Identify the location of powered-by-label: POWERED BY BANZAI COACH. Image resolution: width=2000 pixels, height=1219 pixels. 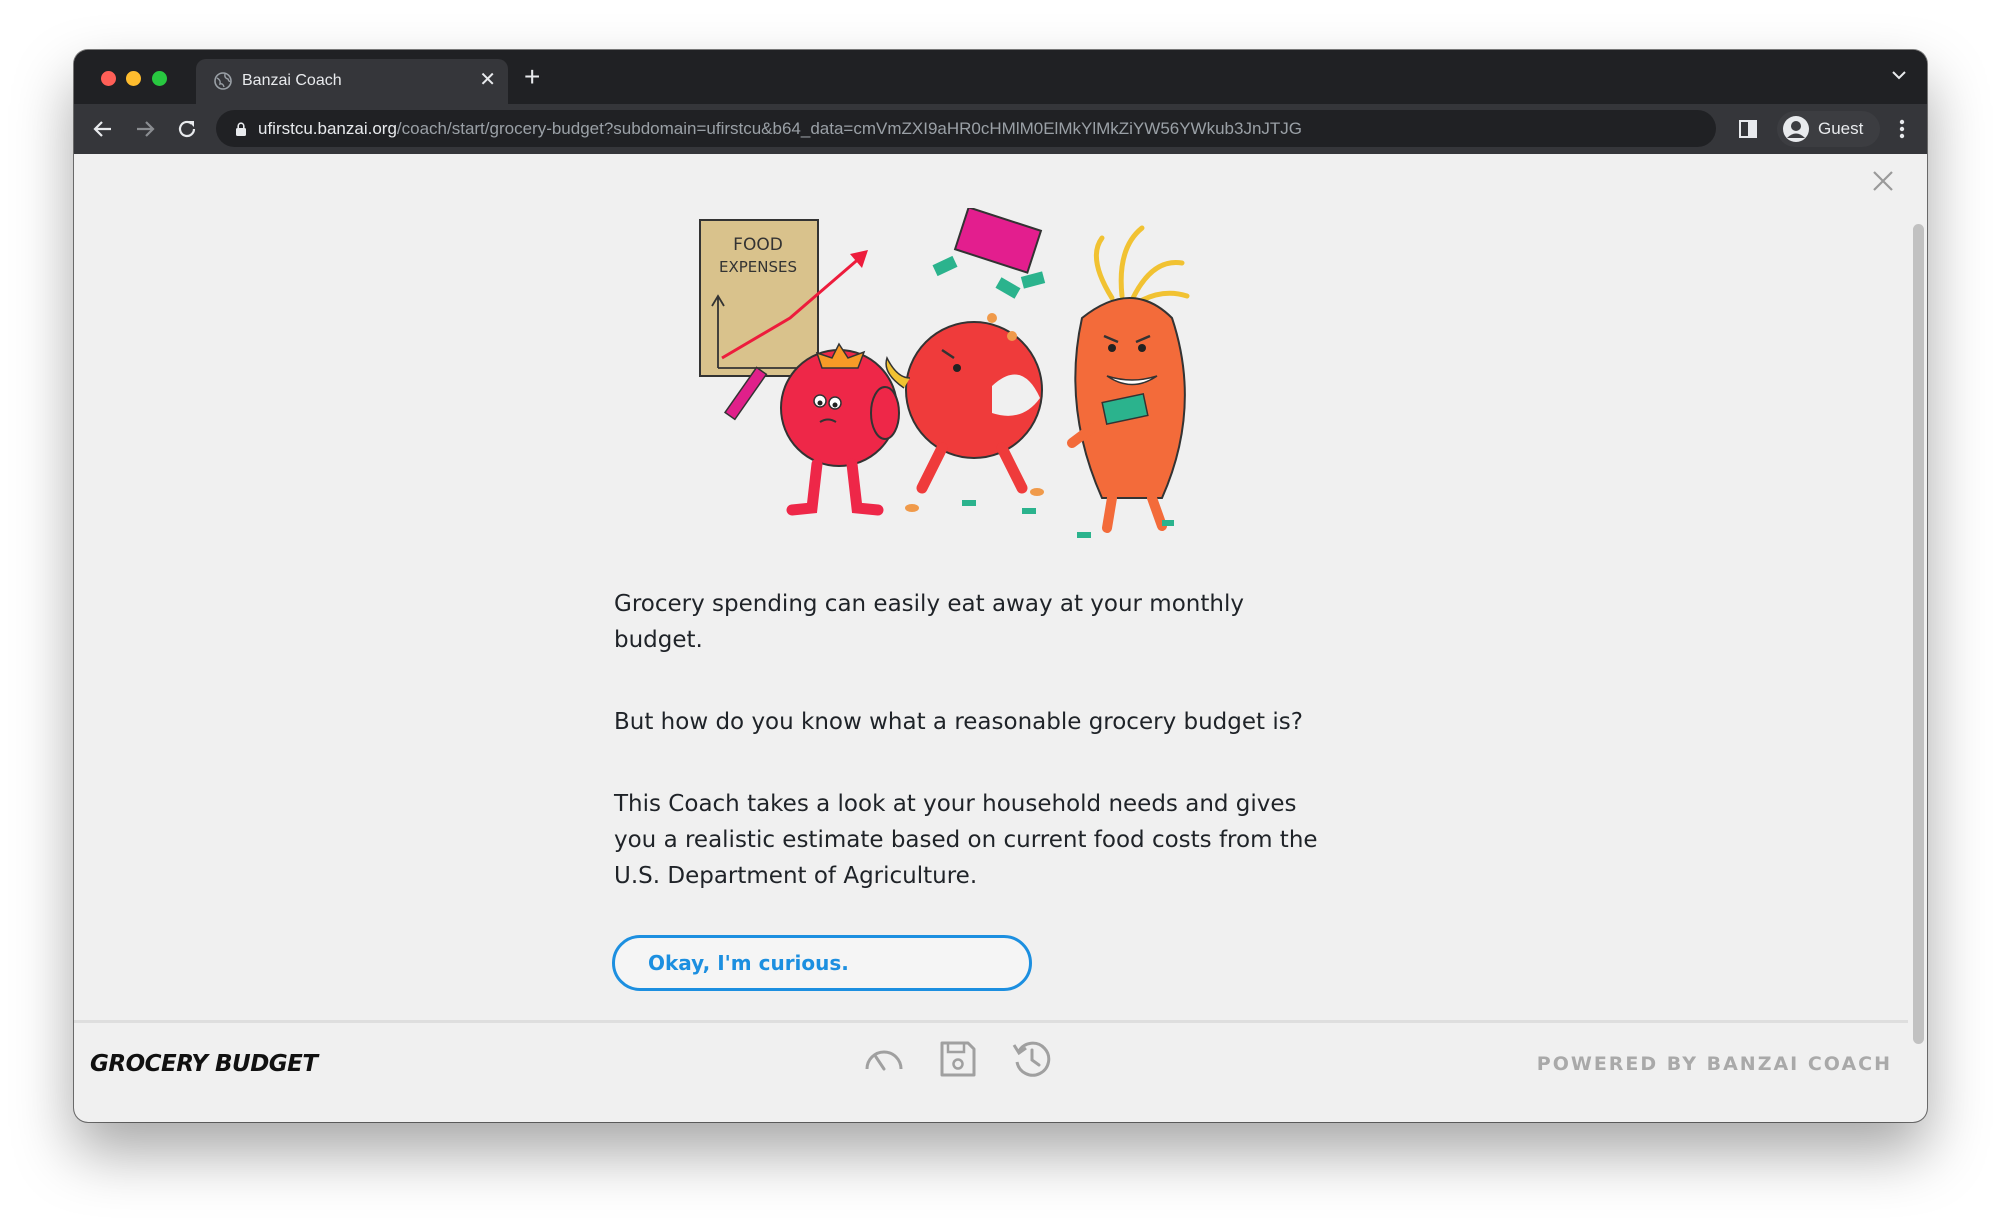
(1714, 1064).